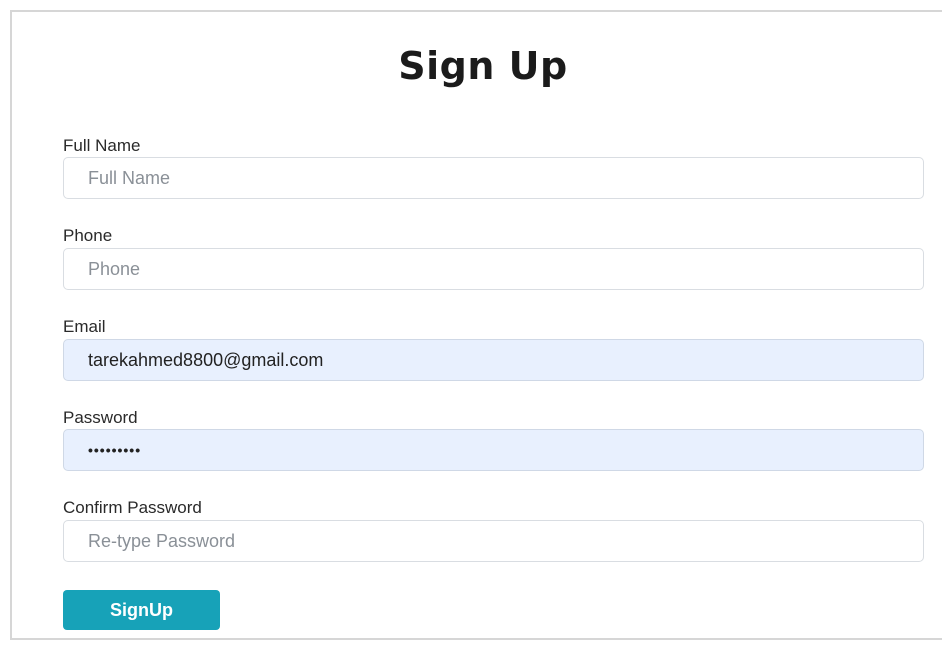 This screenshot has width=942, height=671. What do you see at coordinates (493, 450) in the screenshot?
I see `password-field` at bounding box center [493, 450].